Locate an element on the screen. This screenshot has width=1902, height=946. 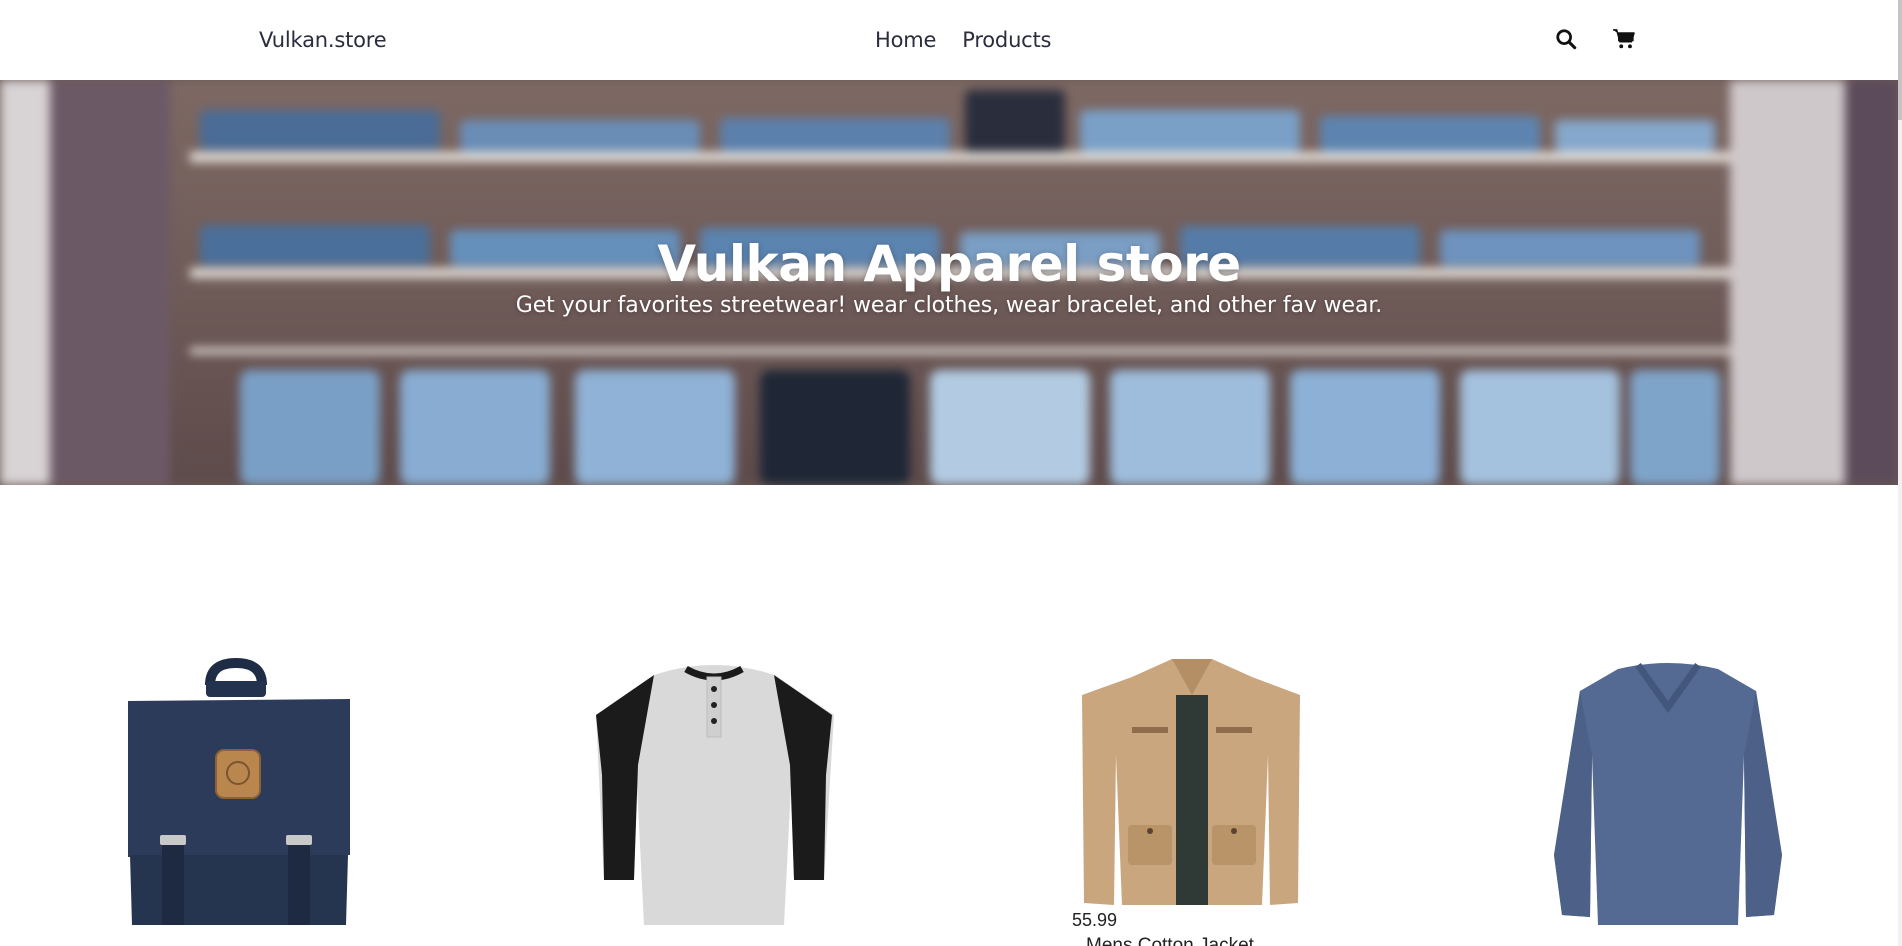
scrollbar-thumb is located at coordinates (1900, 60).